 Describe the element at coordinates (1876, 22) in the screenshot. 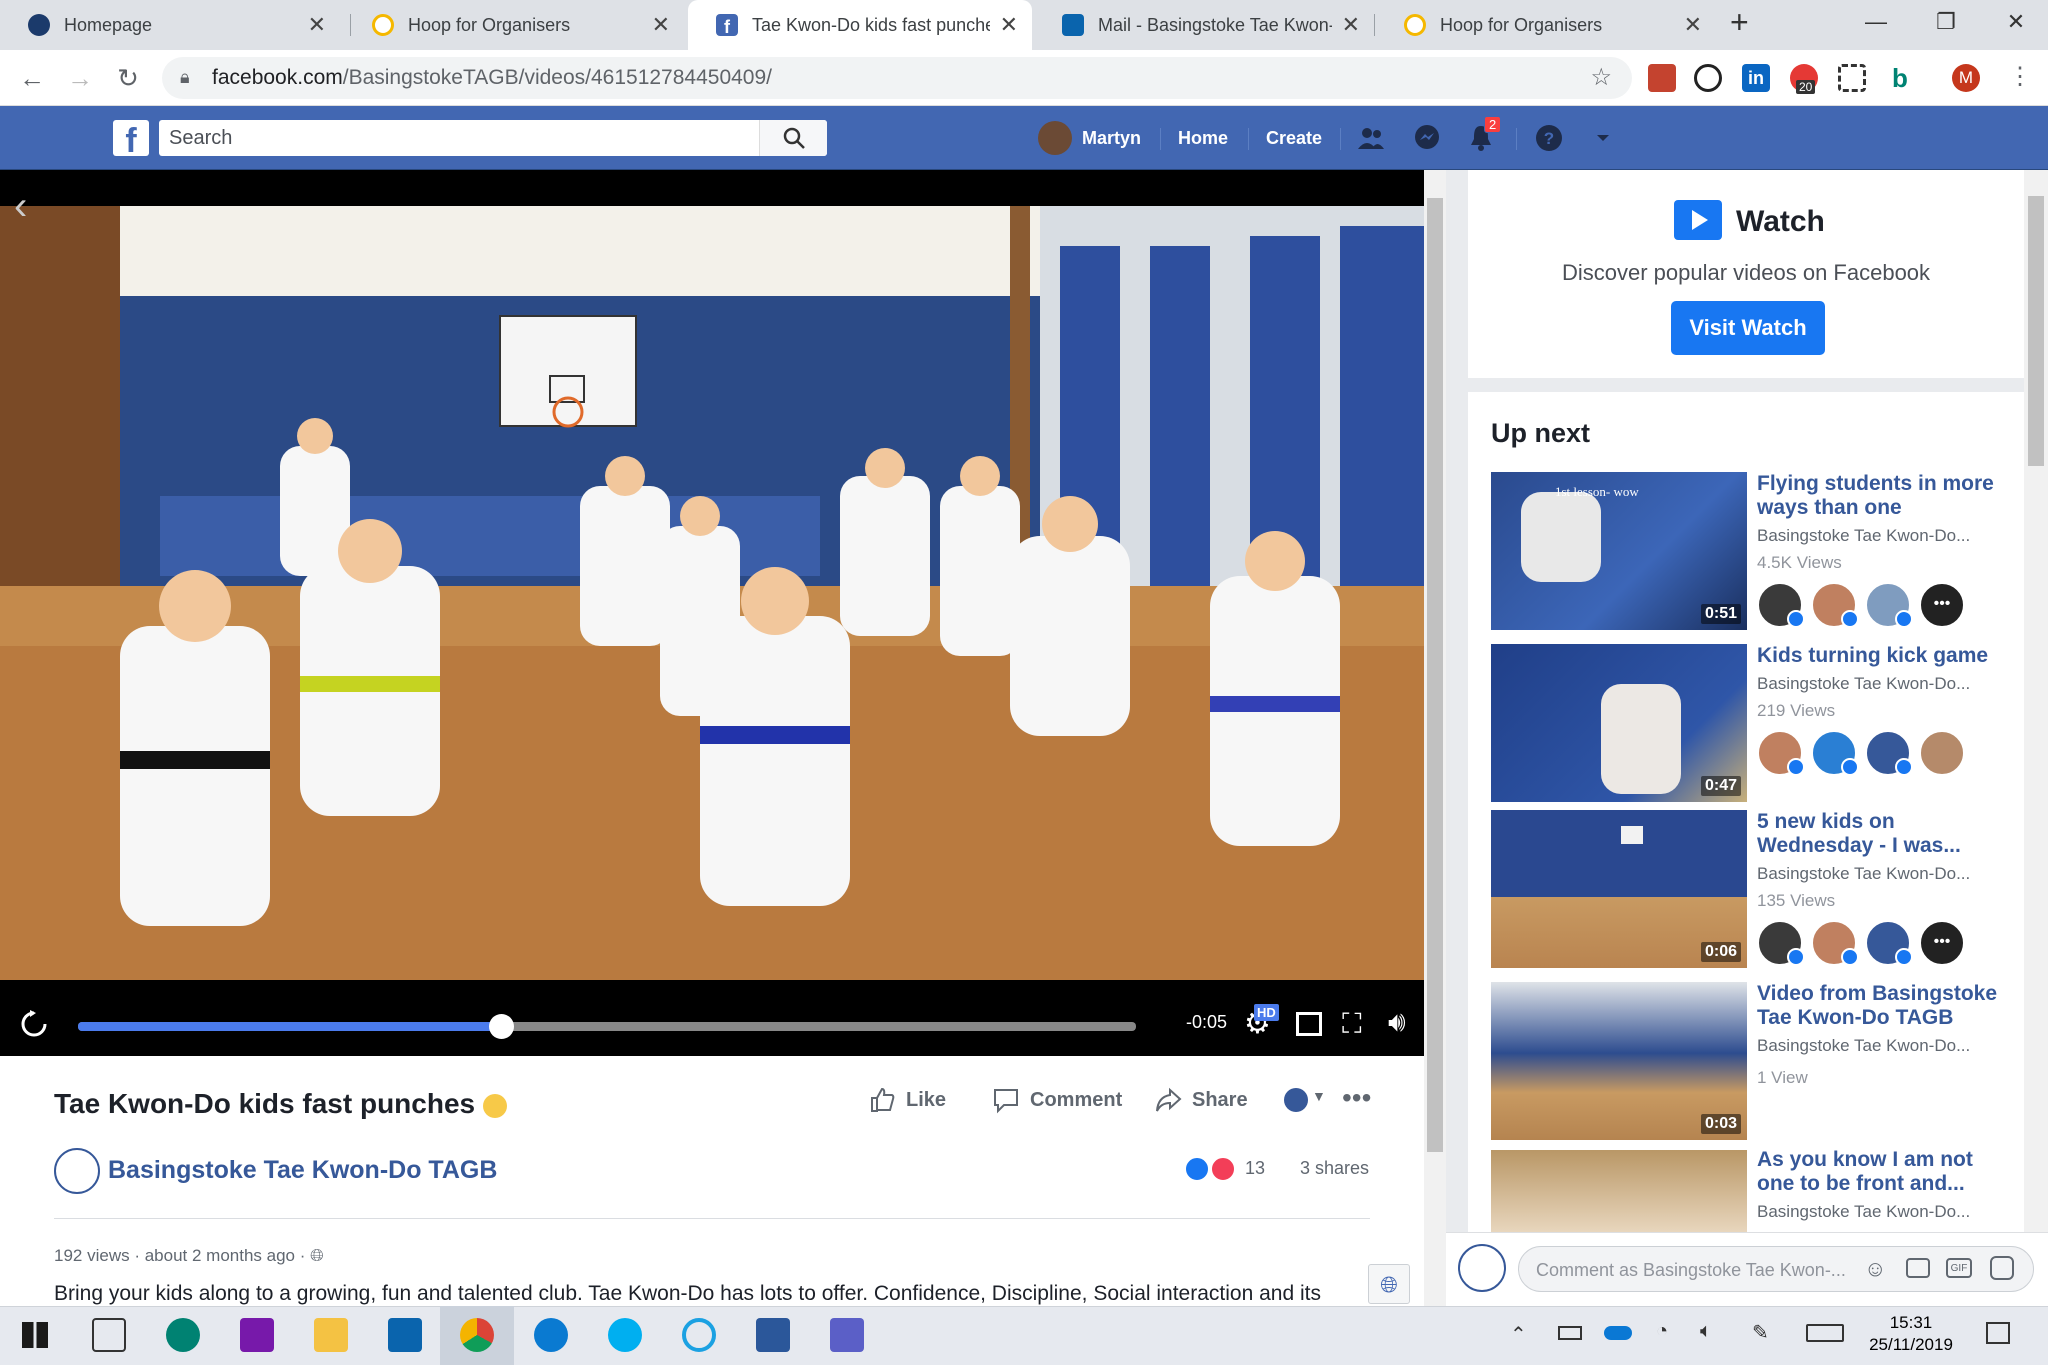

I see `minimize-icon: —` at that location.